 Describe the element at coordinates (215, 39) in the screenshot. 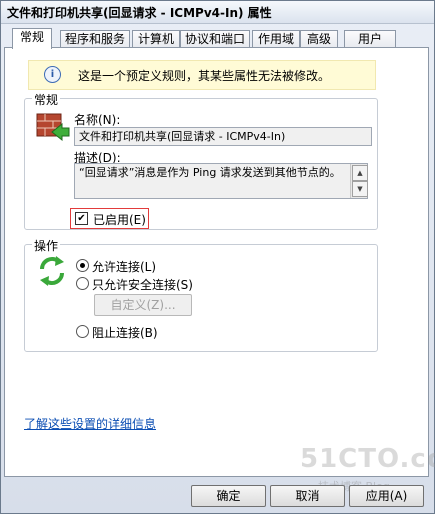

I see `tab-protocols-ports: 协议和端口` at that location.